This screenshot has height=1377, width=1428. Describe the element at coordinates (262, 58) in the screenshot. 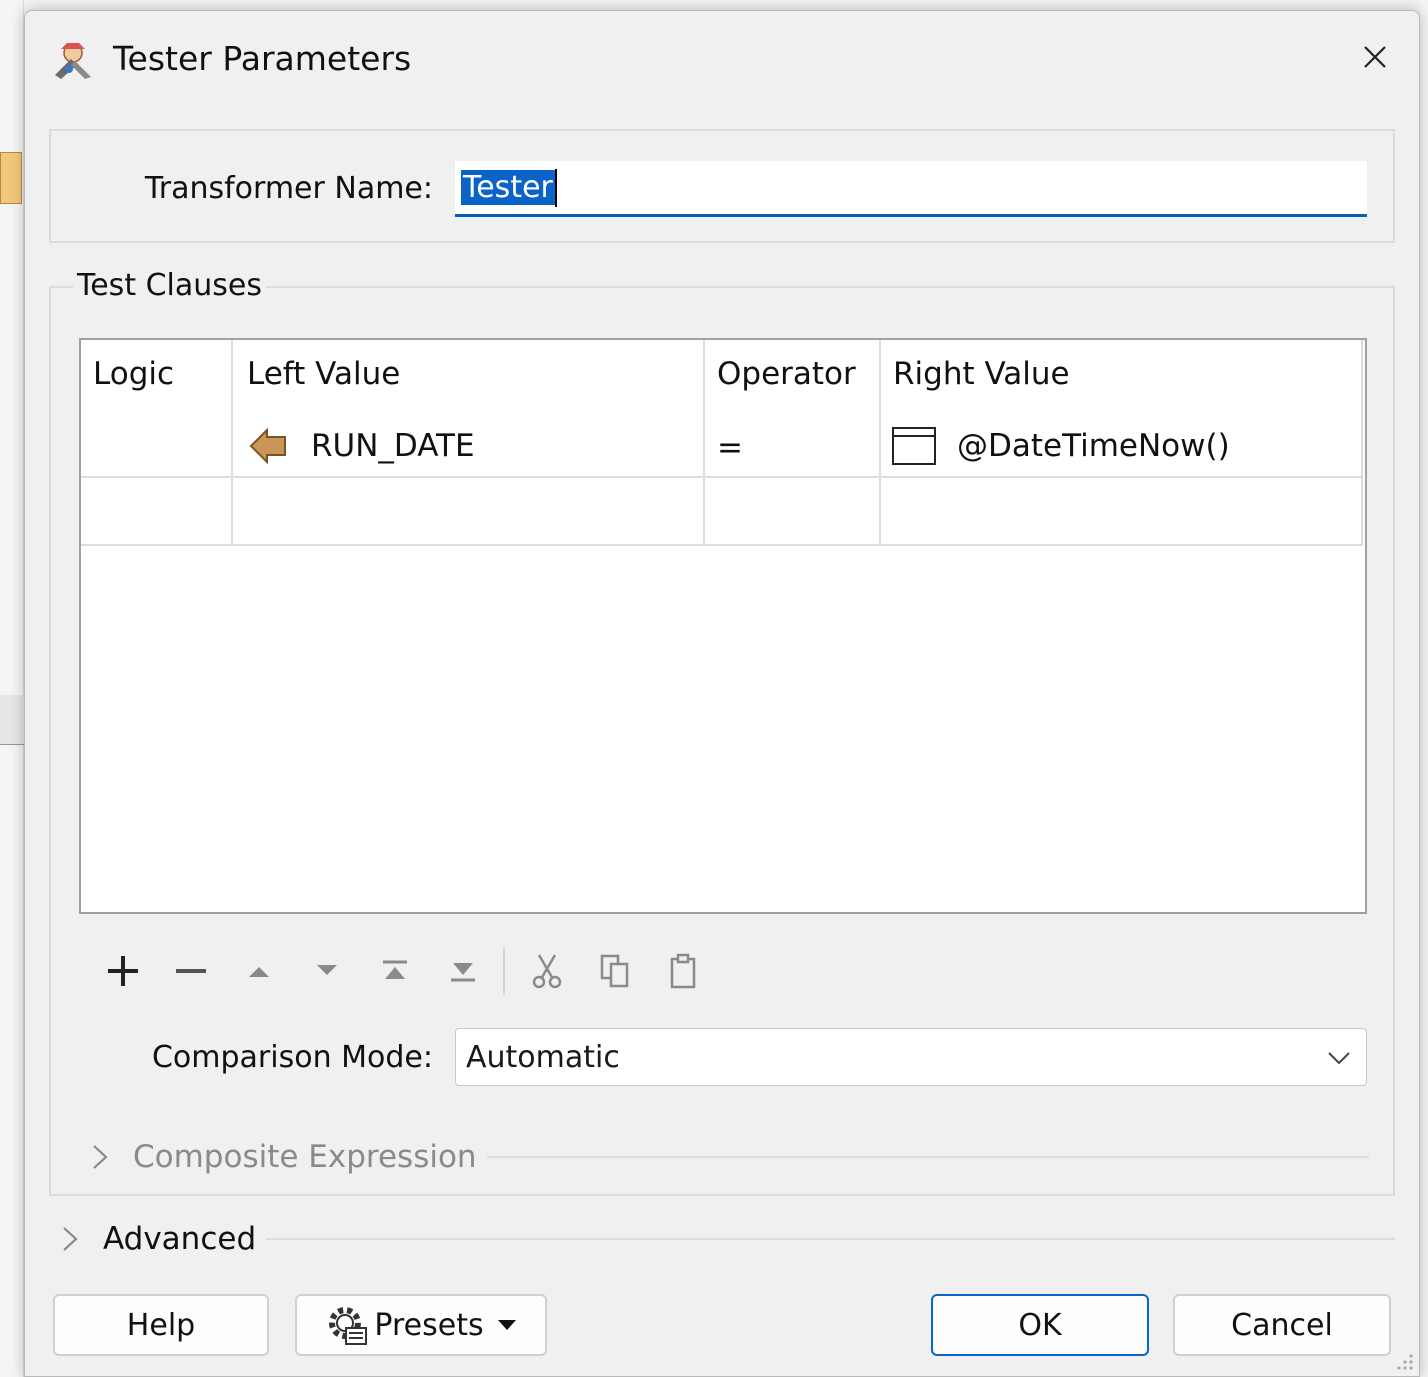

I see `dialog-title: Tester Parameters` at that location.